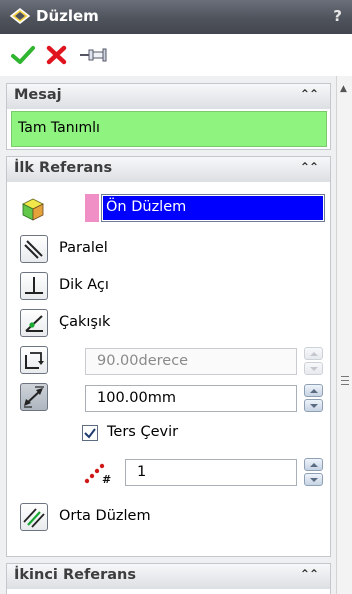 The height and width of the screenshot is (594, 352). Describe the element at coordinates (313, 398) in the screenshot. I see `distance-spinner` at that location.